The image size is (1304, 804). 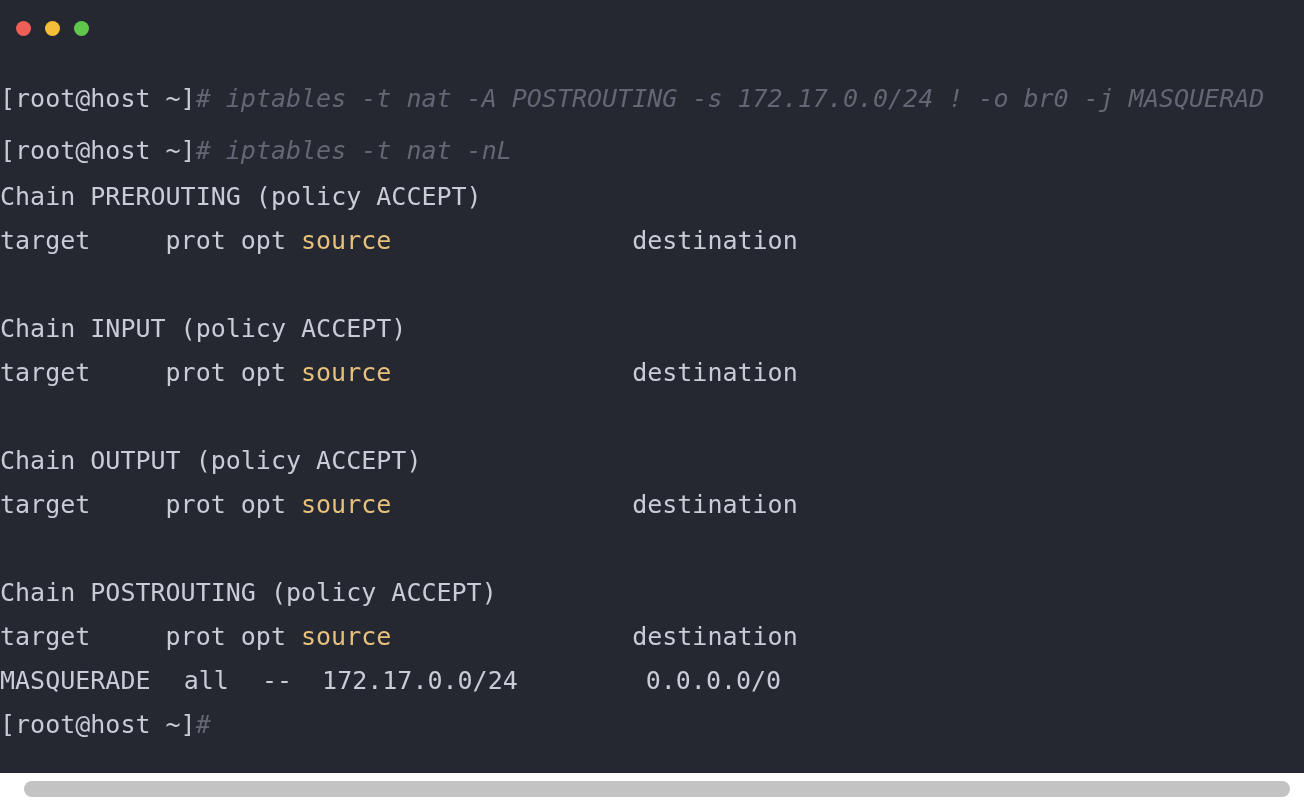 I want to click on close-button, so click(x=23, y=28).